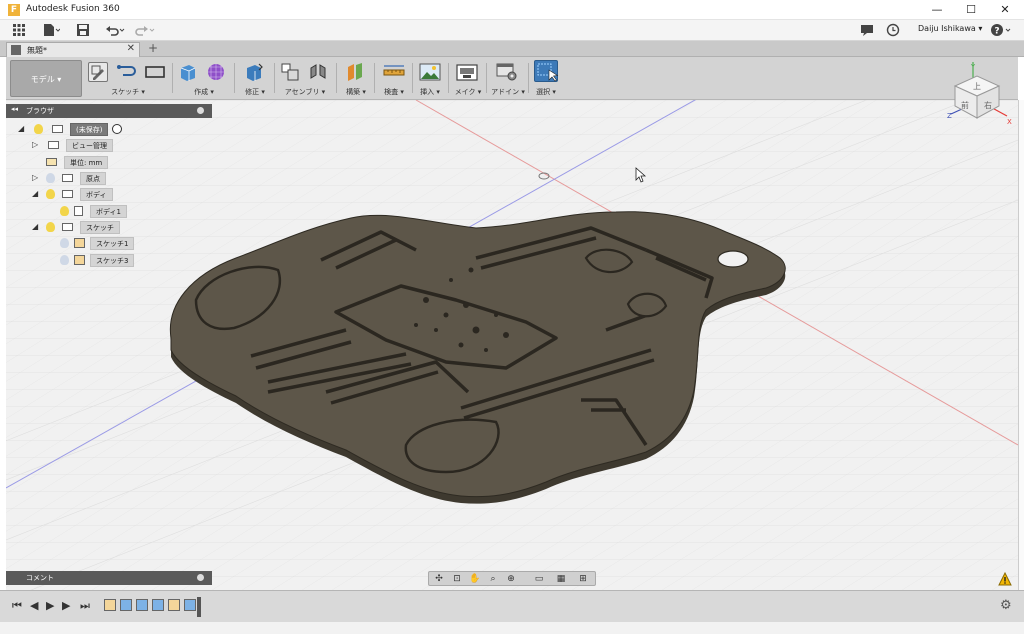 This screenshot has width=1024, height=634. What do you see at coordinates (318, 72) in the screenshot?
I see `joint-icon` at bounding box center [318, 72].